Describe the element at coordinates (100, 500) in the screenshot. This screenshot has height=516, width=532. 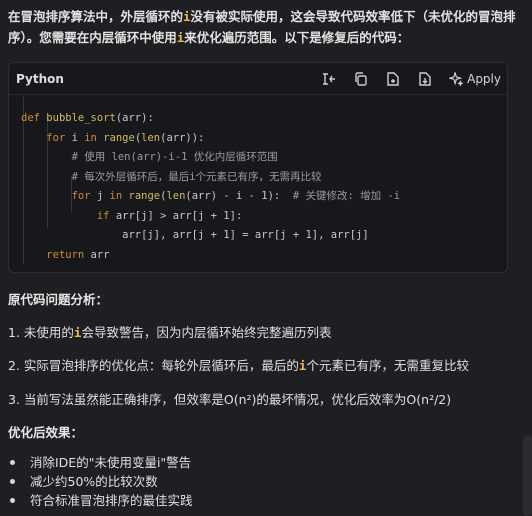
I see `list-item: 符合标准冒泡排序的最佳实践` at that location.